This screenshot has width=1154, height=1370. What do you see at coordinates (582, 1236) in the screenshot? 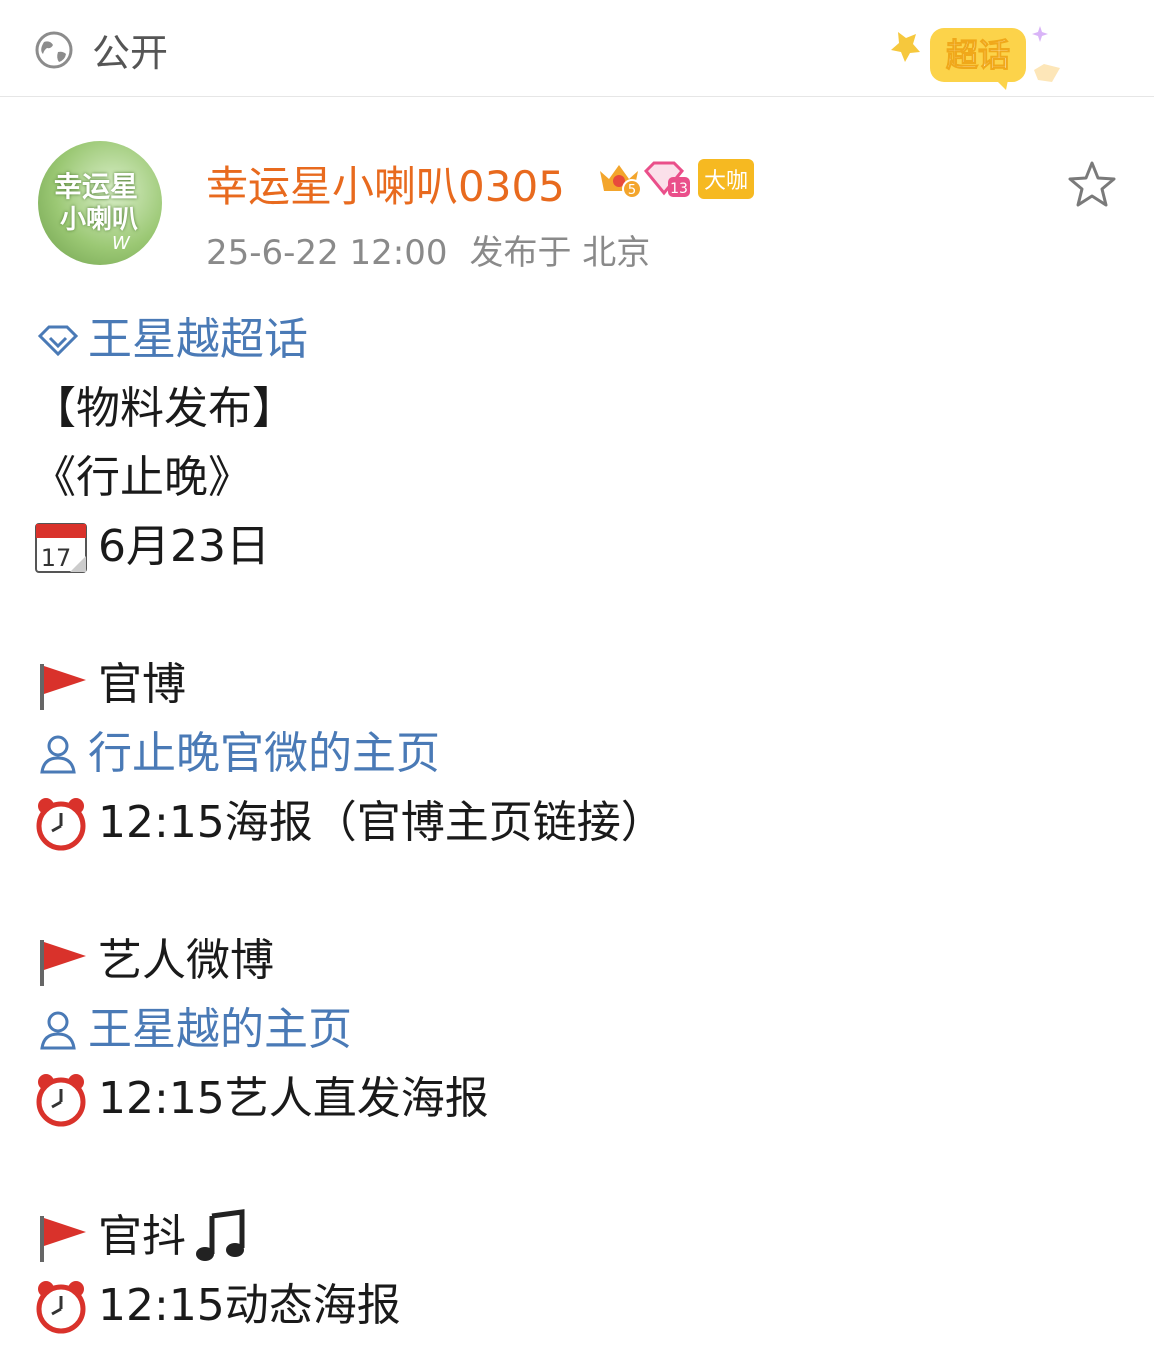
I see `section3-heading-line: 官抖` at bounding box center [582, 1236].